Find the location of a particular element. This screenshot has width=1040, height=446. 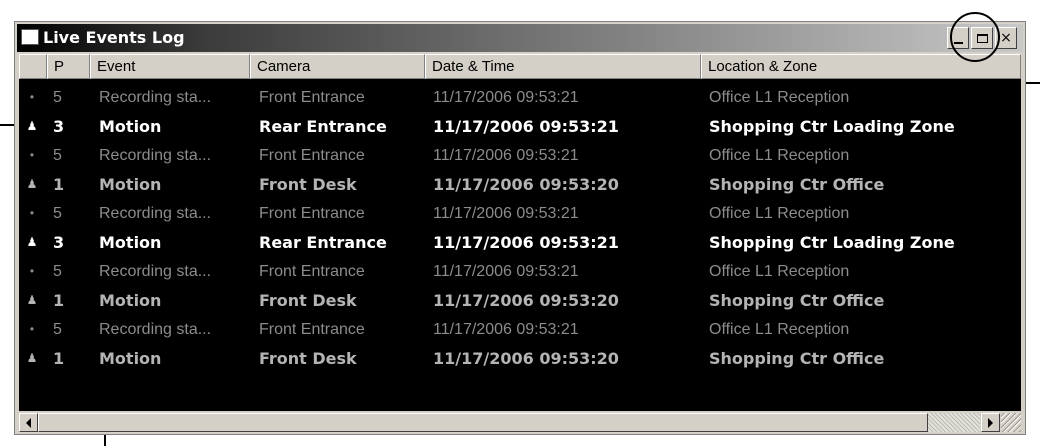

scroll-right-button is located at coordinates (990, 422).